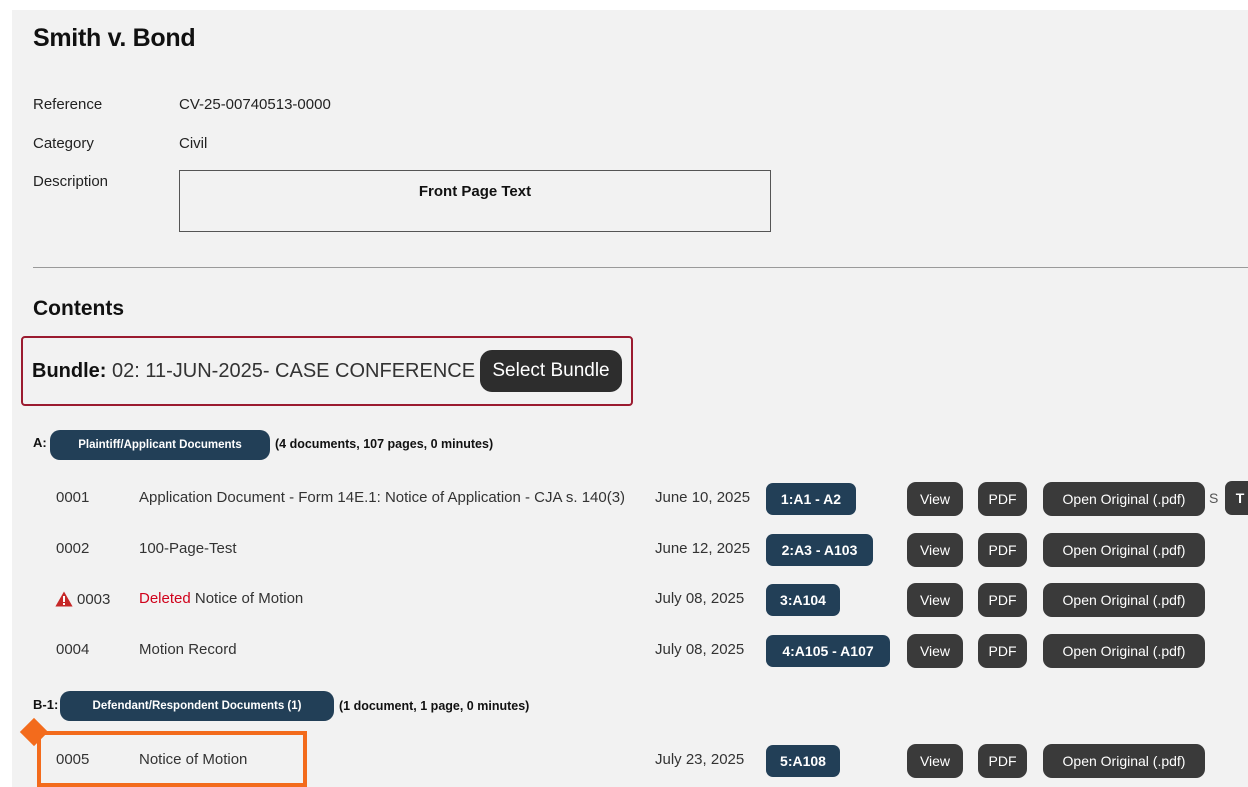  I want to click on document-number: 0002, so click(73, 548).